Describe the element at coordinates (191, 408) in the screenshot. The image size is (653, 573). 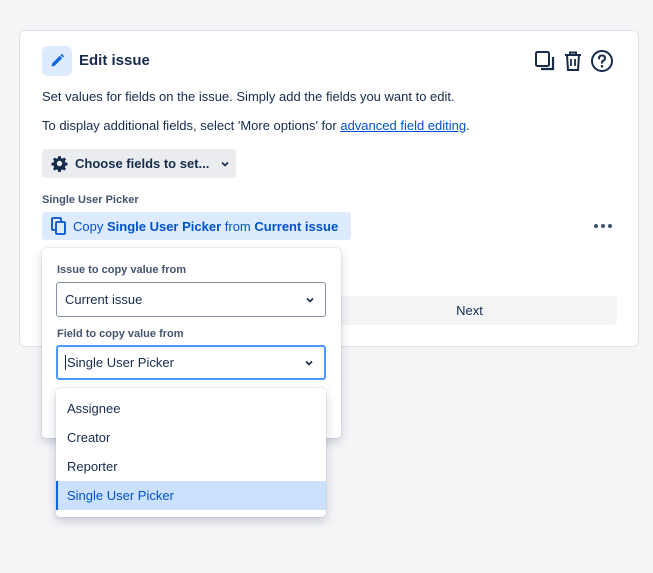
I see `option-assignee: Assignee` at that location.